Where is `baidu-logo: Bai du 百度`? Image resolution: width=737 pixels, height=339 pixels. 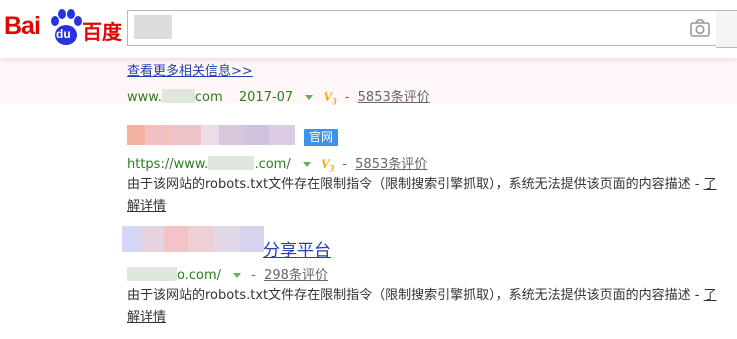 baidu-logo: Bai du 百度 is located at coordinates (63, 28).